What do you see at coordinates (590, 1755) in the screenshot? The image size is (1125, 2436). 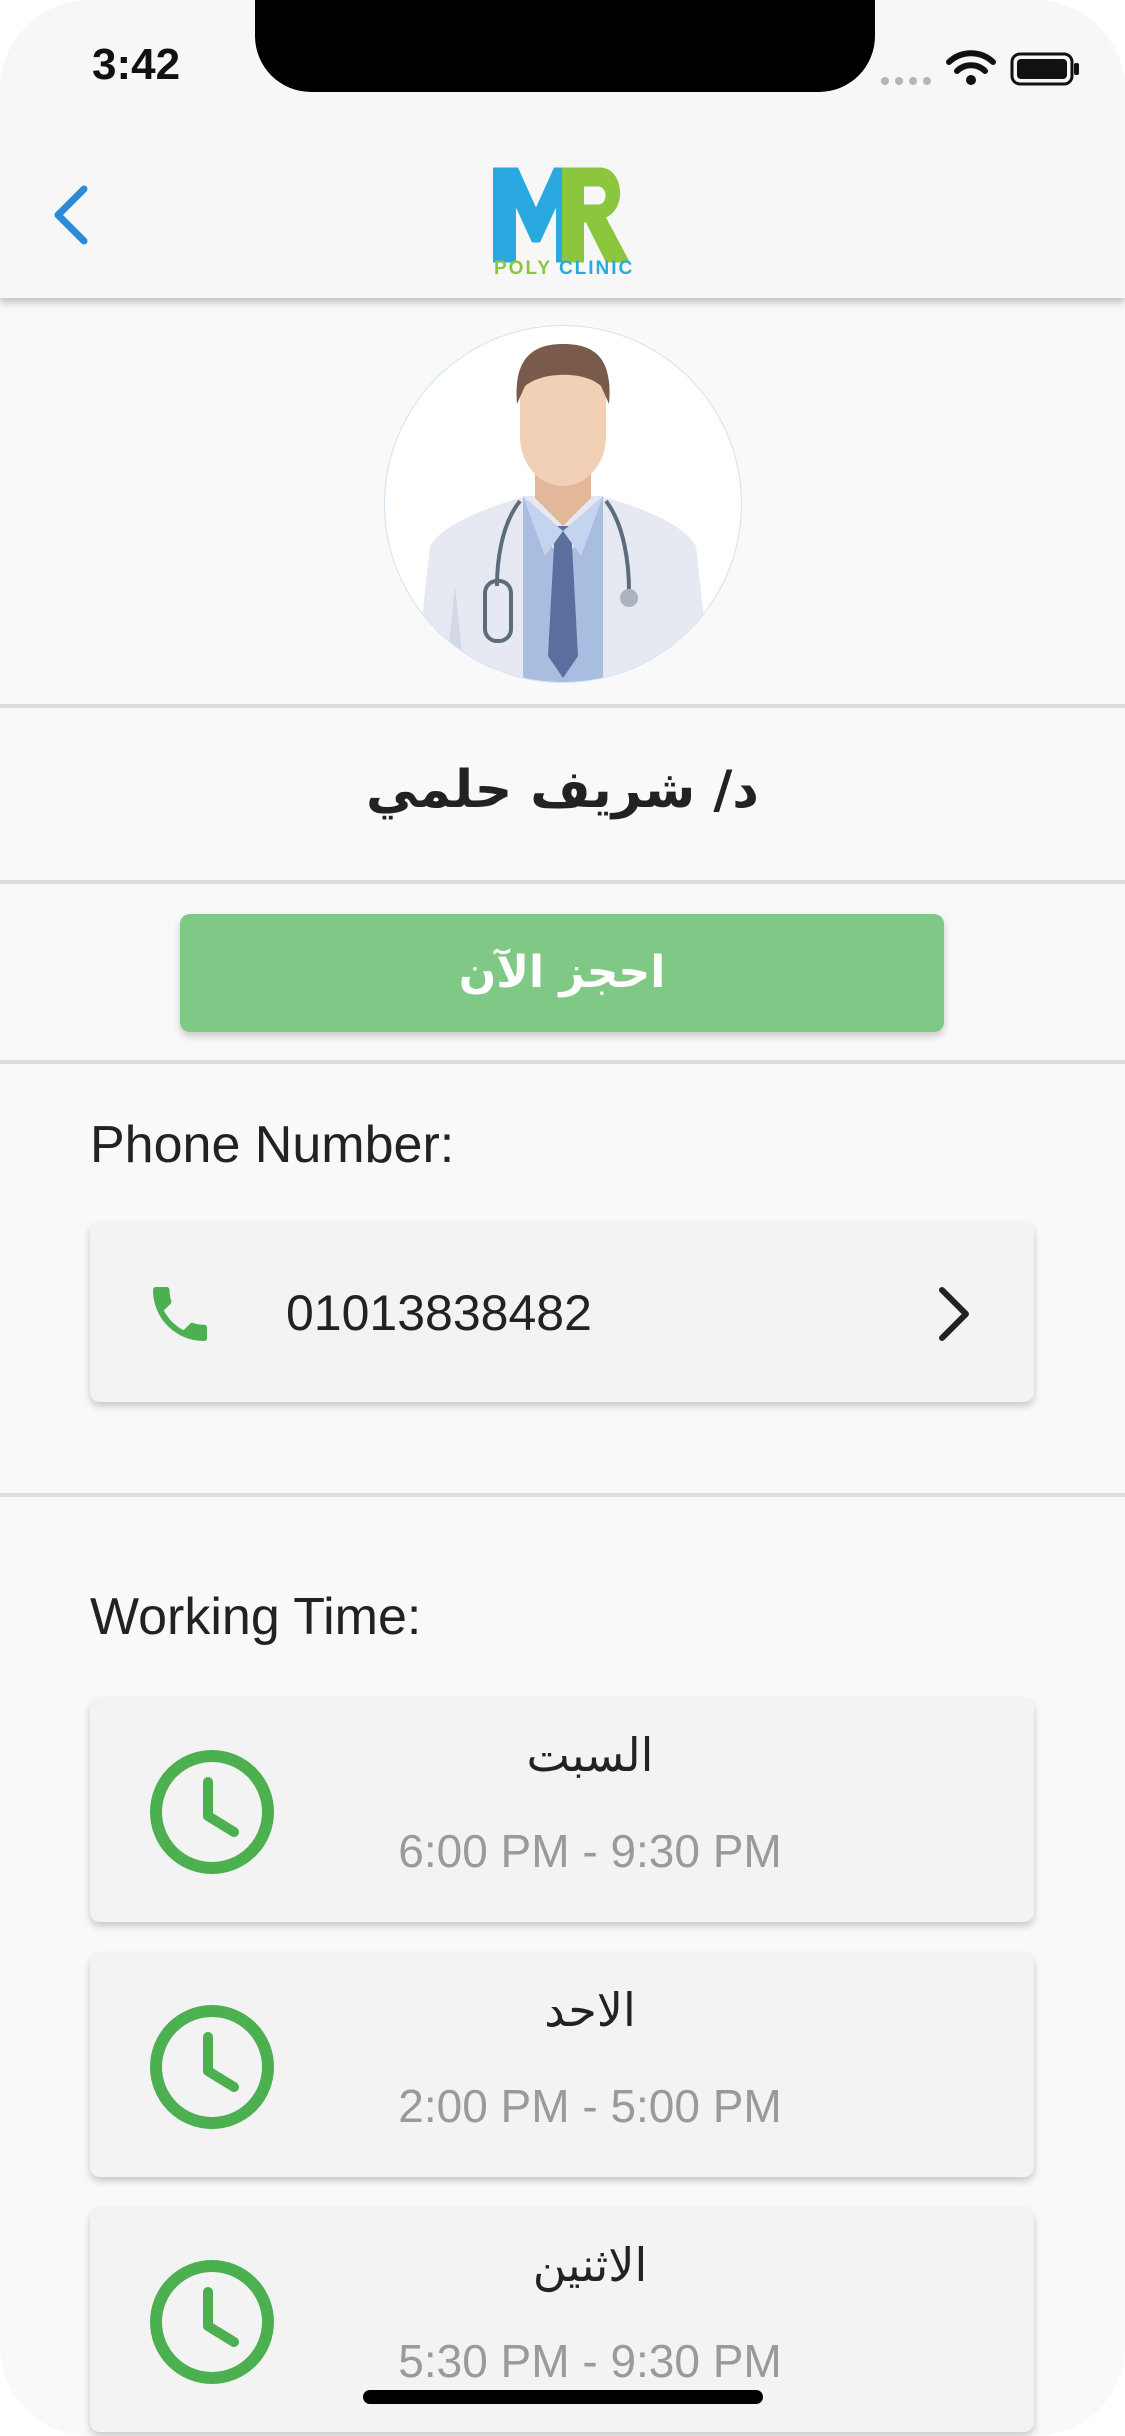 I see `working-day: السبت` at bounding box center [590, 1755].